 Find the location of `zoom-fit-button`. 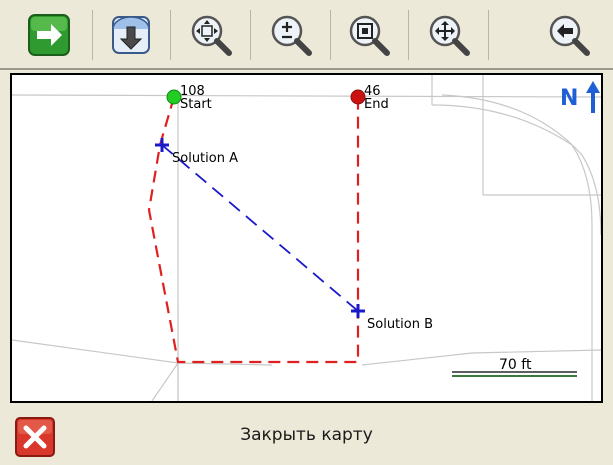

zoom-fit-button is located at coordinates (211, 35).